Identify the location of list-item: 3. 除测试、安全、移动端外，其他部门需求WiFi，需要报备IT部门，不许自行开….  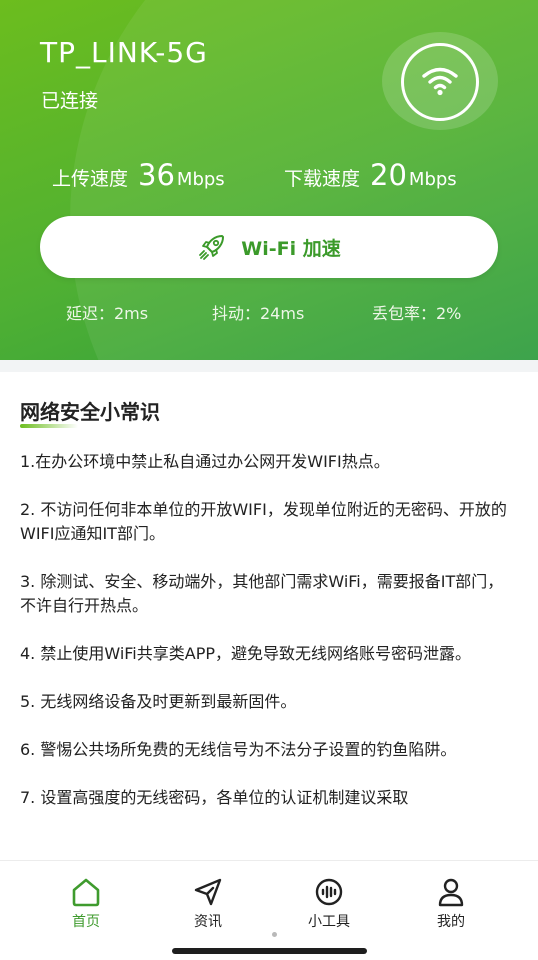
(262, 593).